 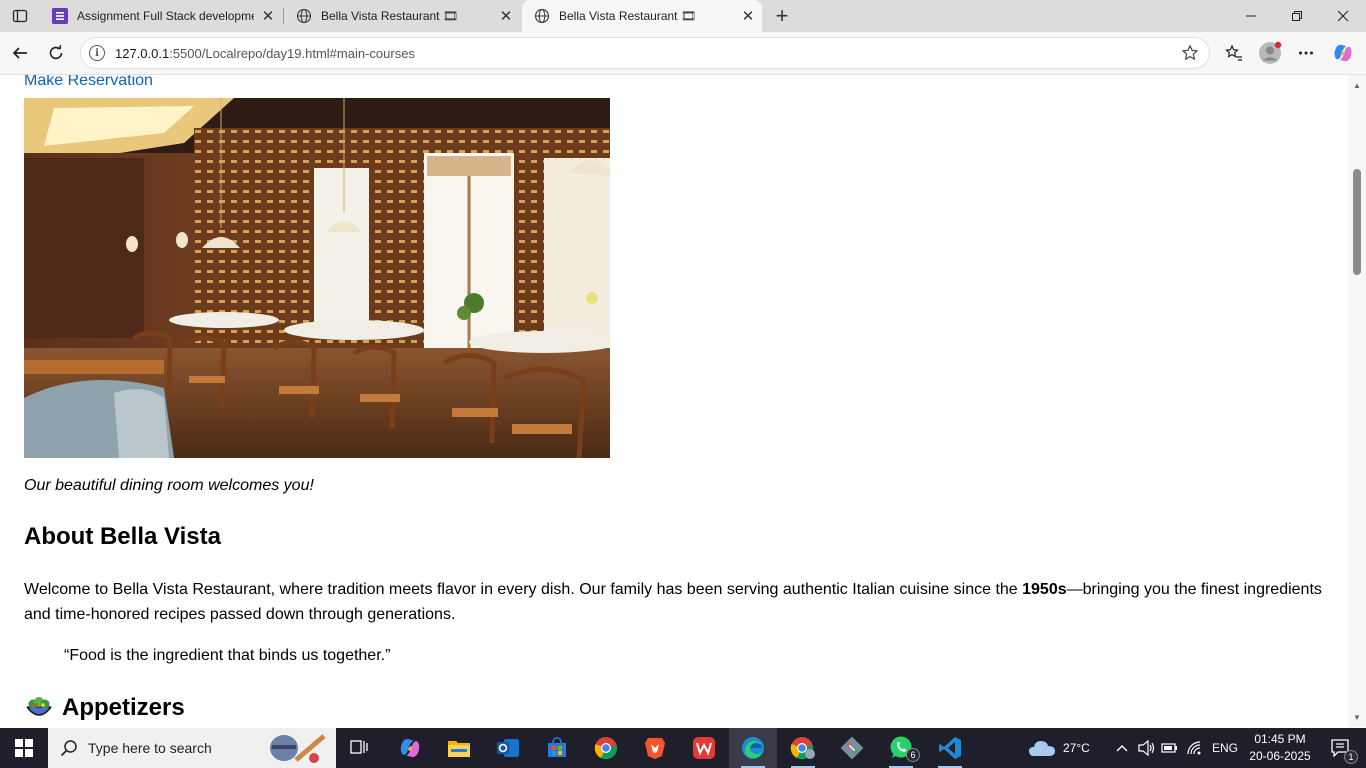 I want to click on back-arrow-icon, so click(x=19, y=53).